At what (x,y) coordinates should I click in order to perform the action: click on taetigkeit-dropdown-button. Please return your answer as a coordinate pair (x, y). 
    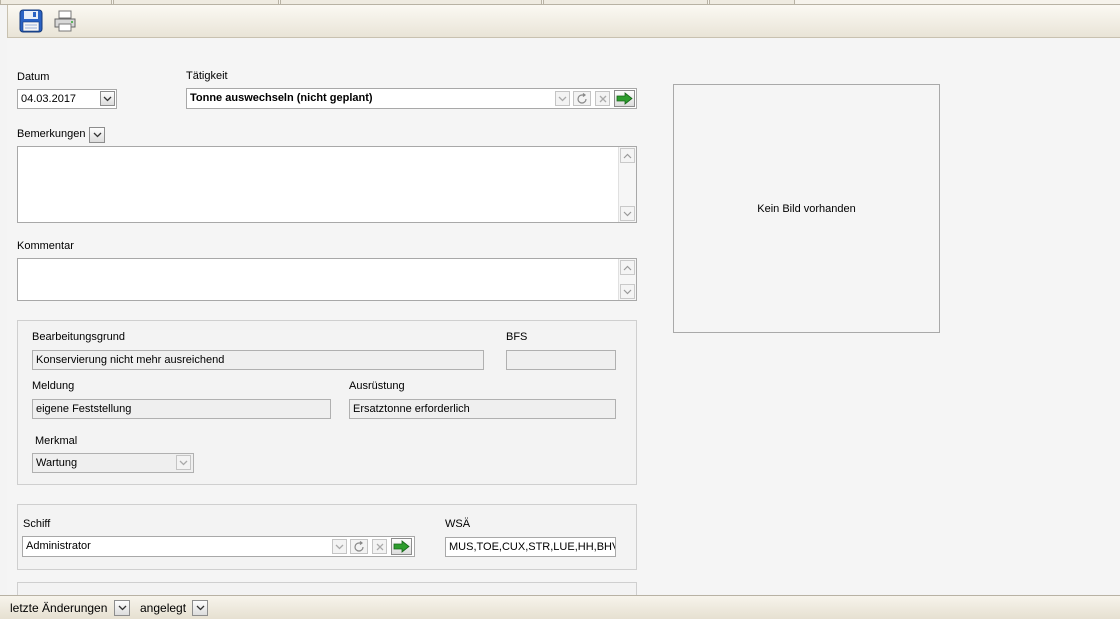
    Looking at the image, I should click on (562, 98).